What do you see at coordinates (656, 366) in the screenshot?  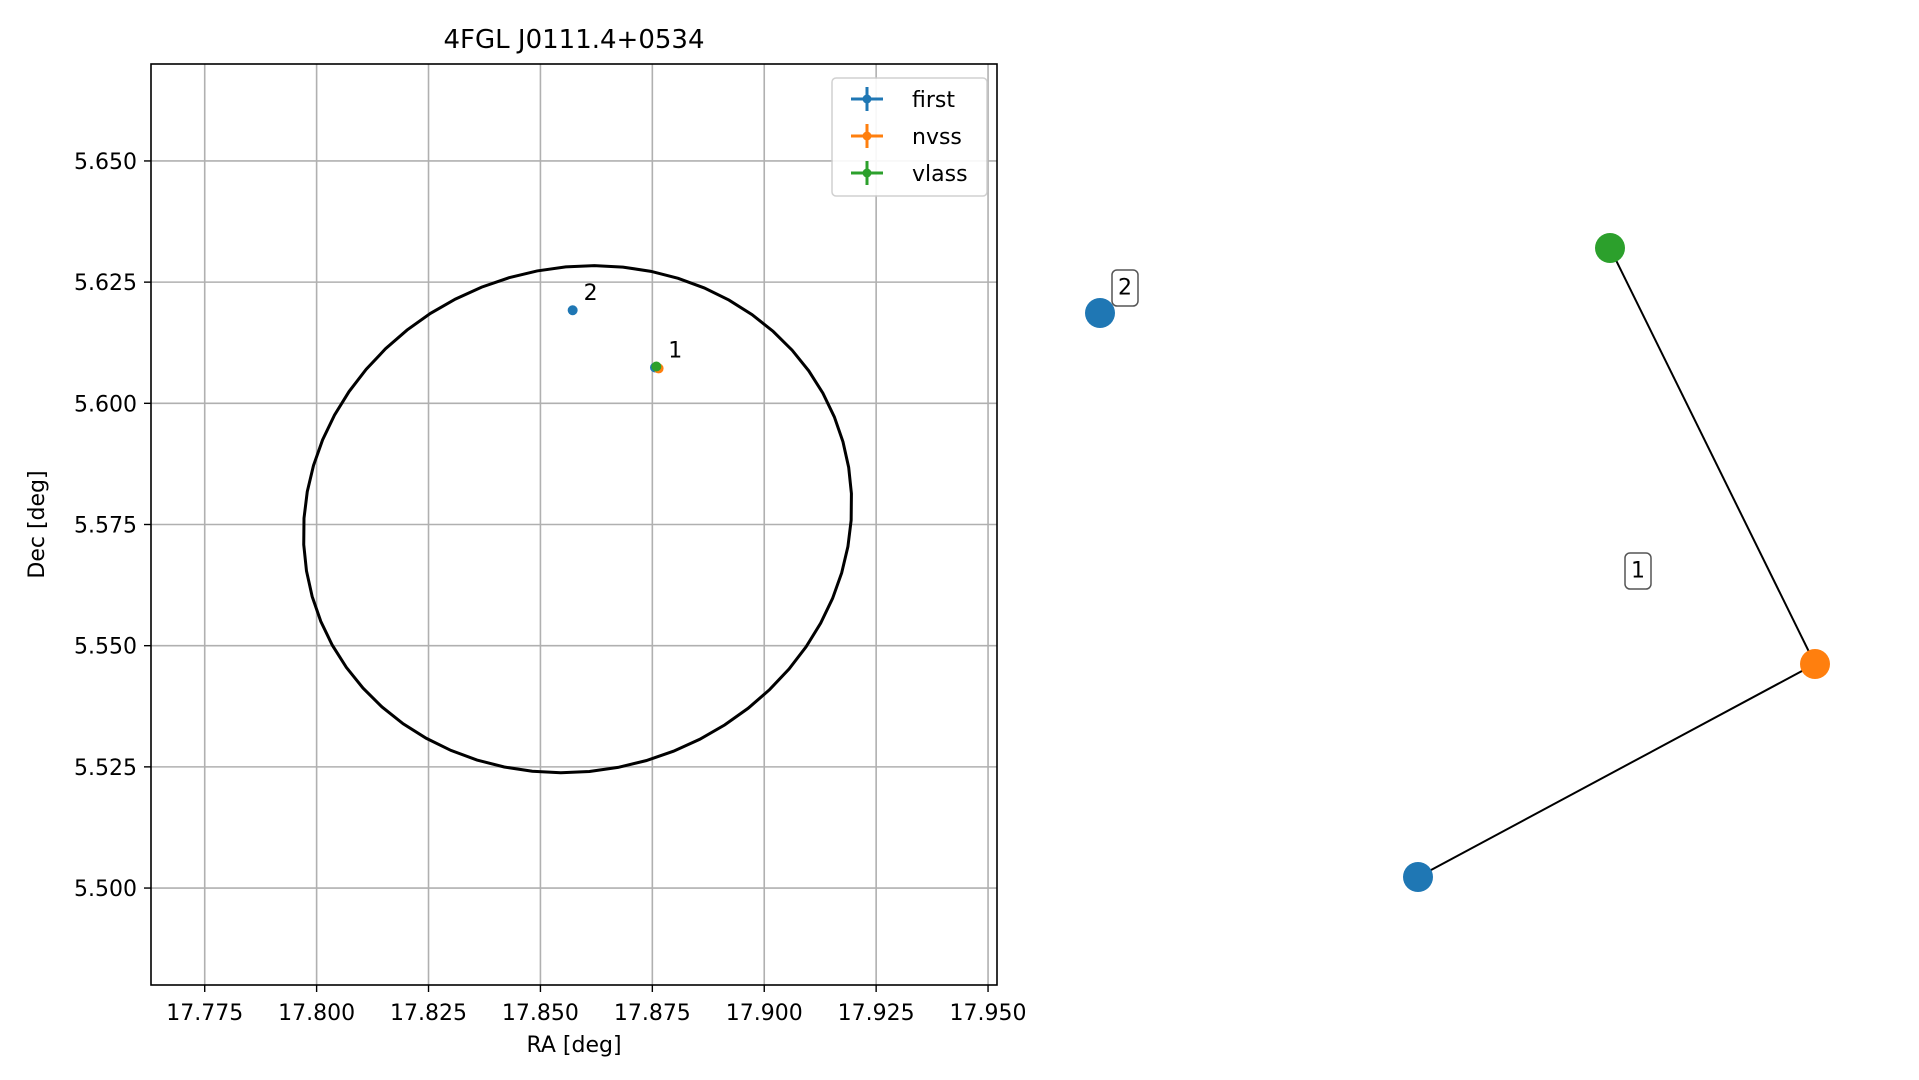 I see `point-vlass` at bounding box center [656, 366].